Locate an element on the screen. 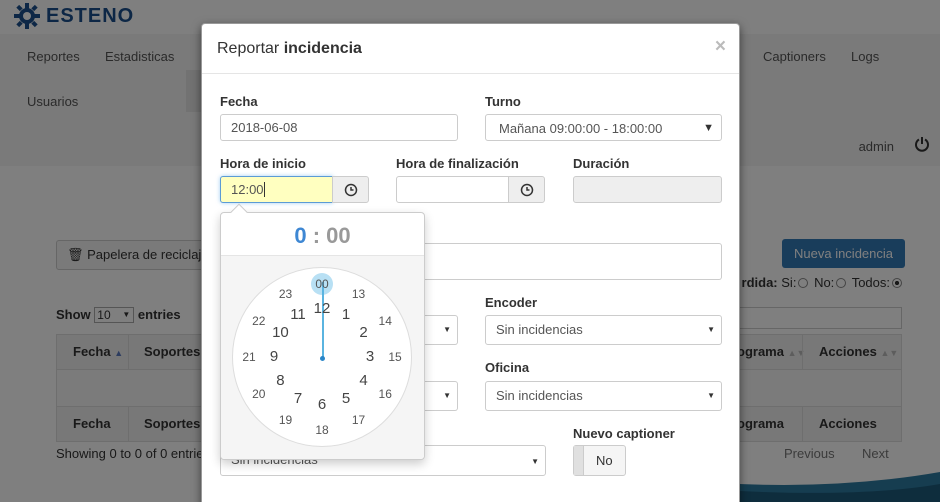 The image size is (940, 502). description-input is located at coordinates (571, 261).